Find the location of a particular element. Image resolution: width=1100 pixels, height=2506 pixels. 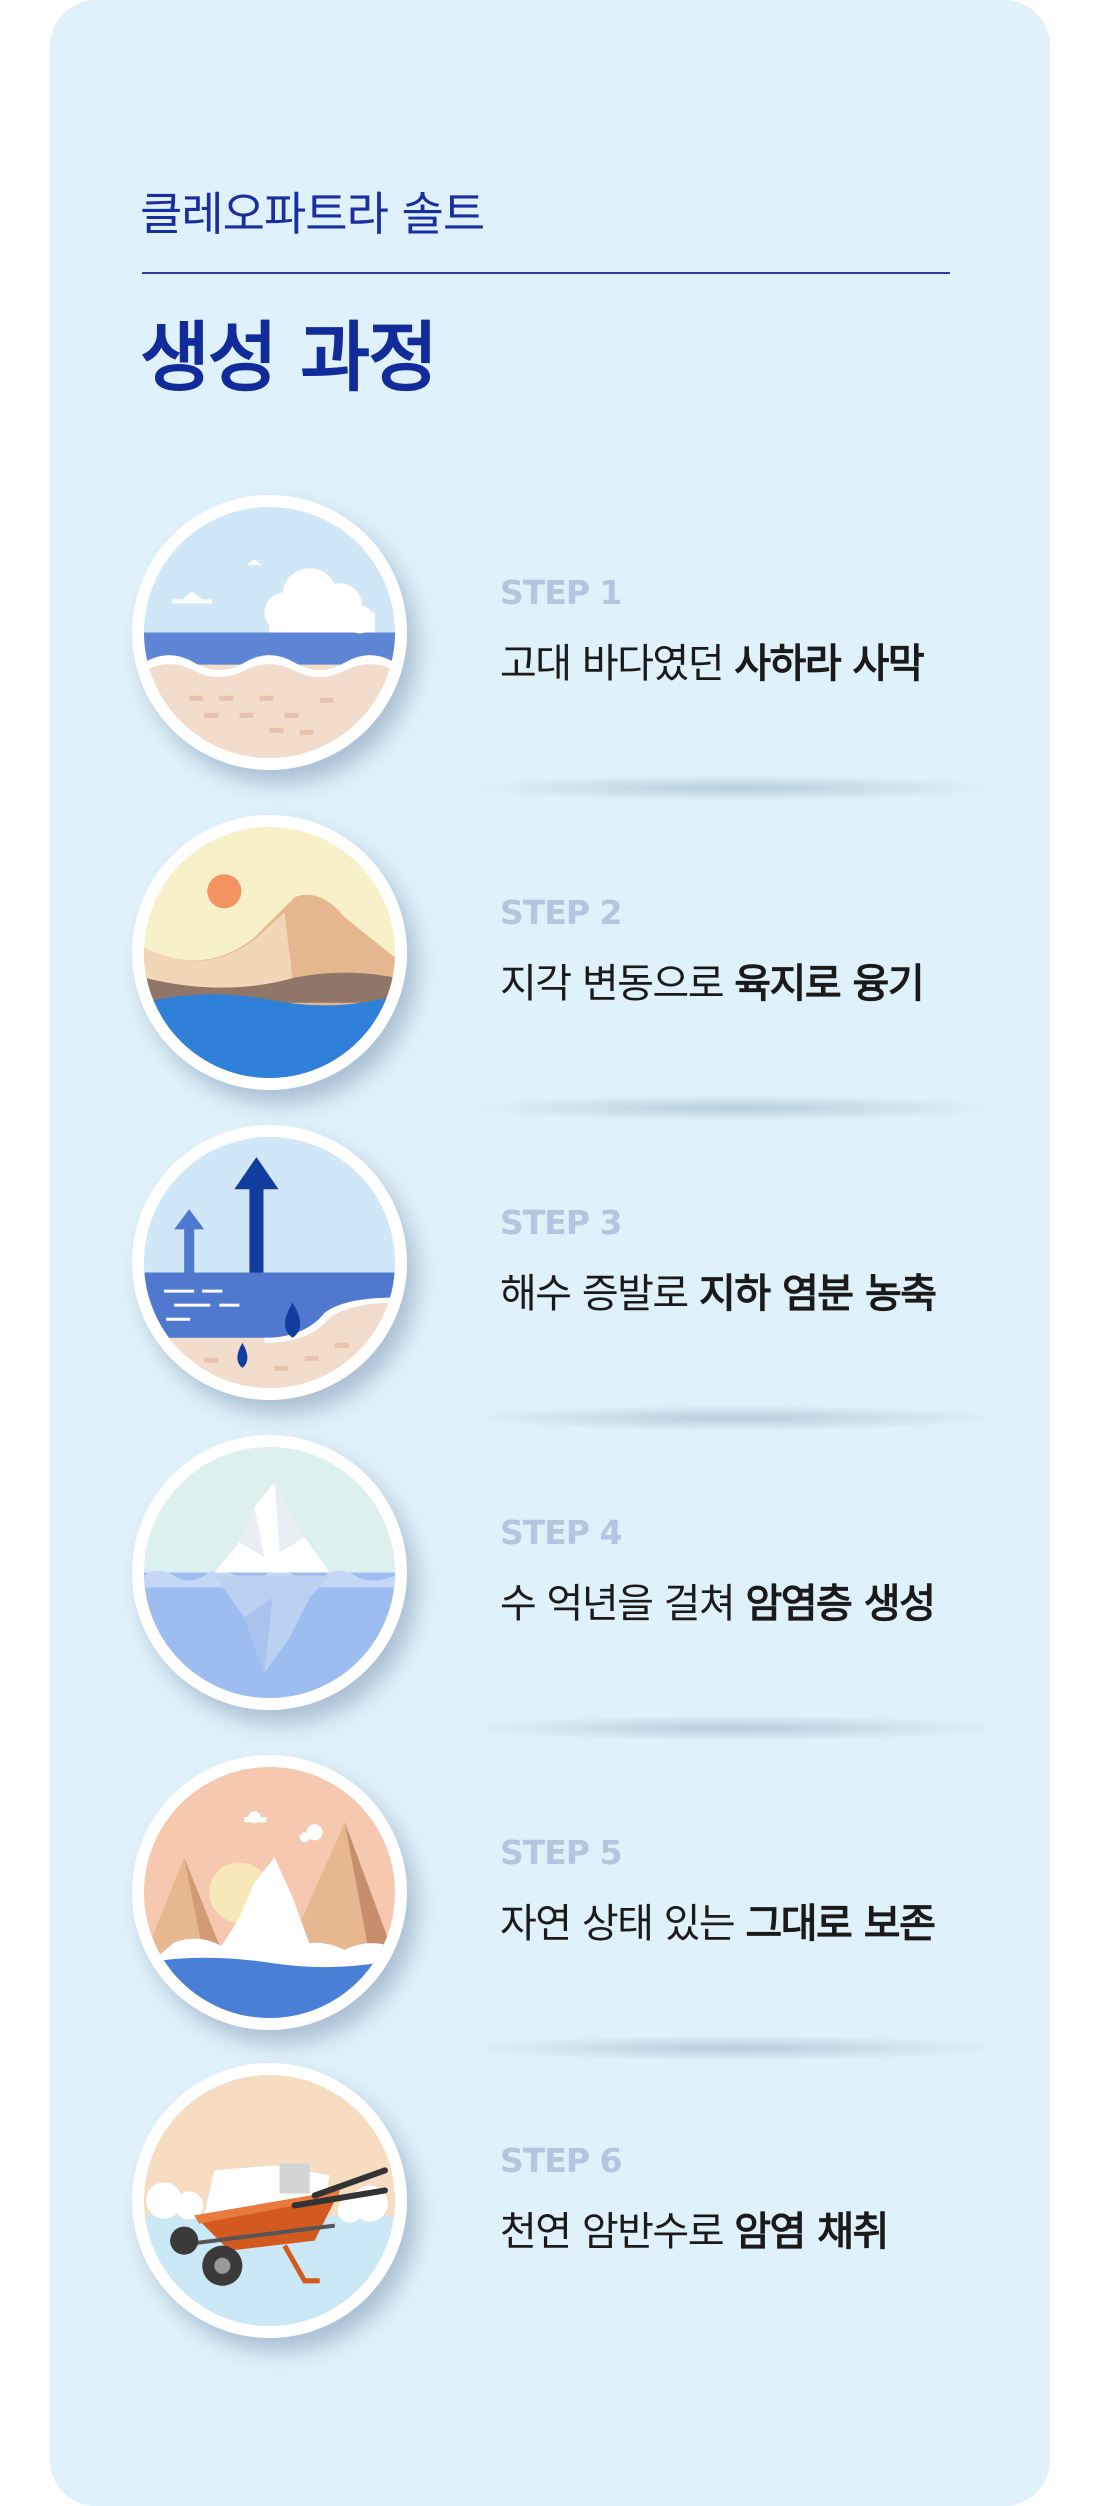

step-5-image is located at coordinates (269, 1892).